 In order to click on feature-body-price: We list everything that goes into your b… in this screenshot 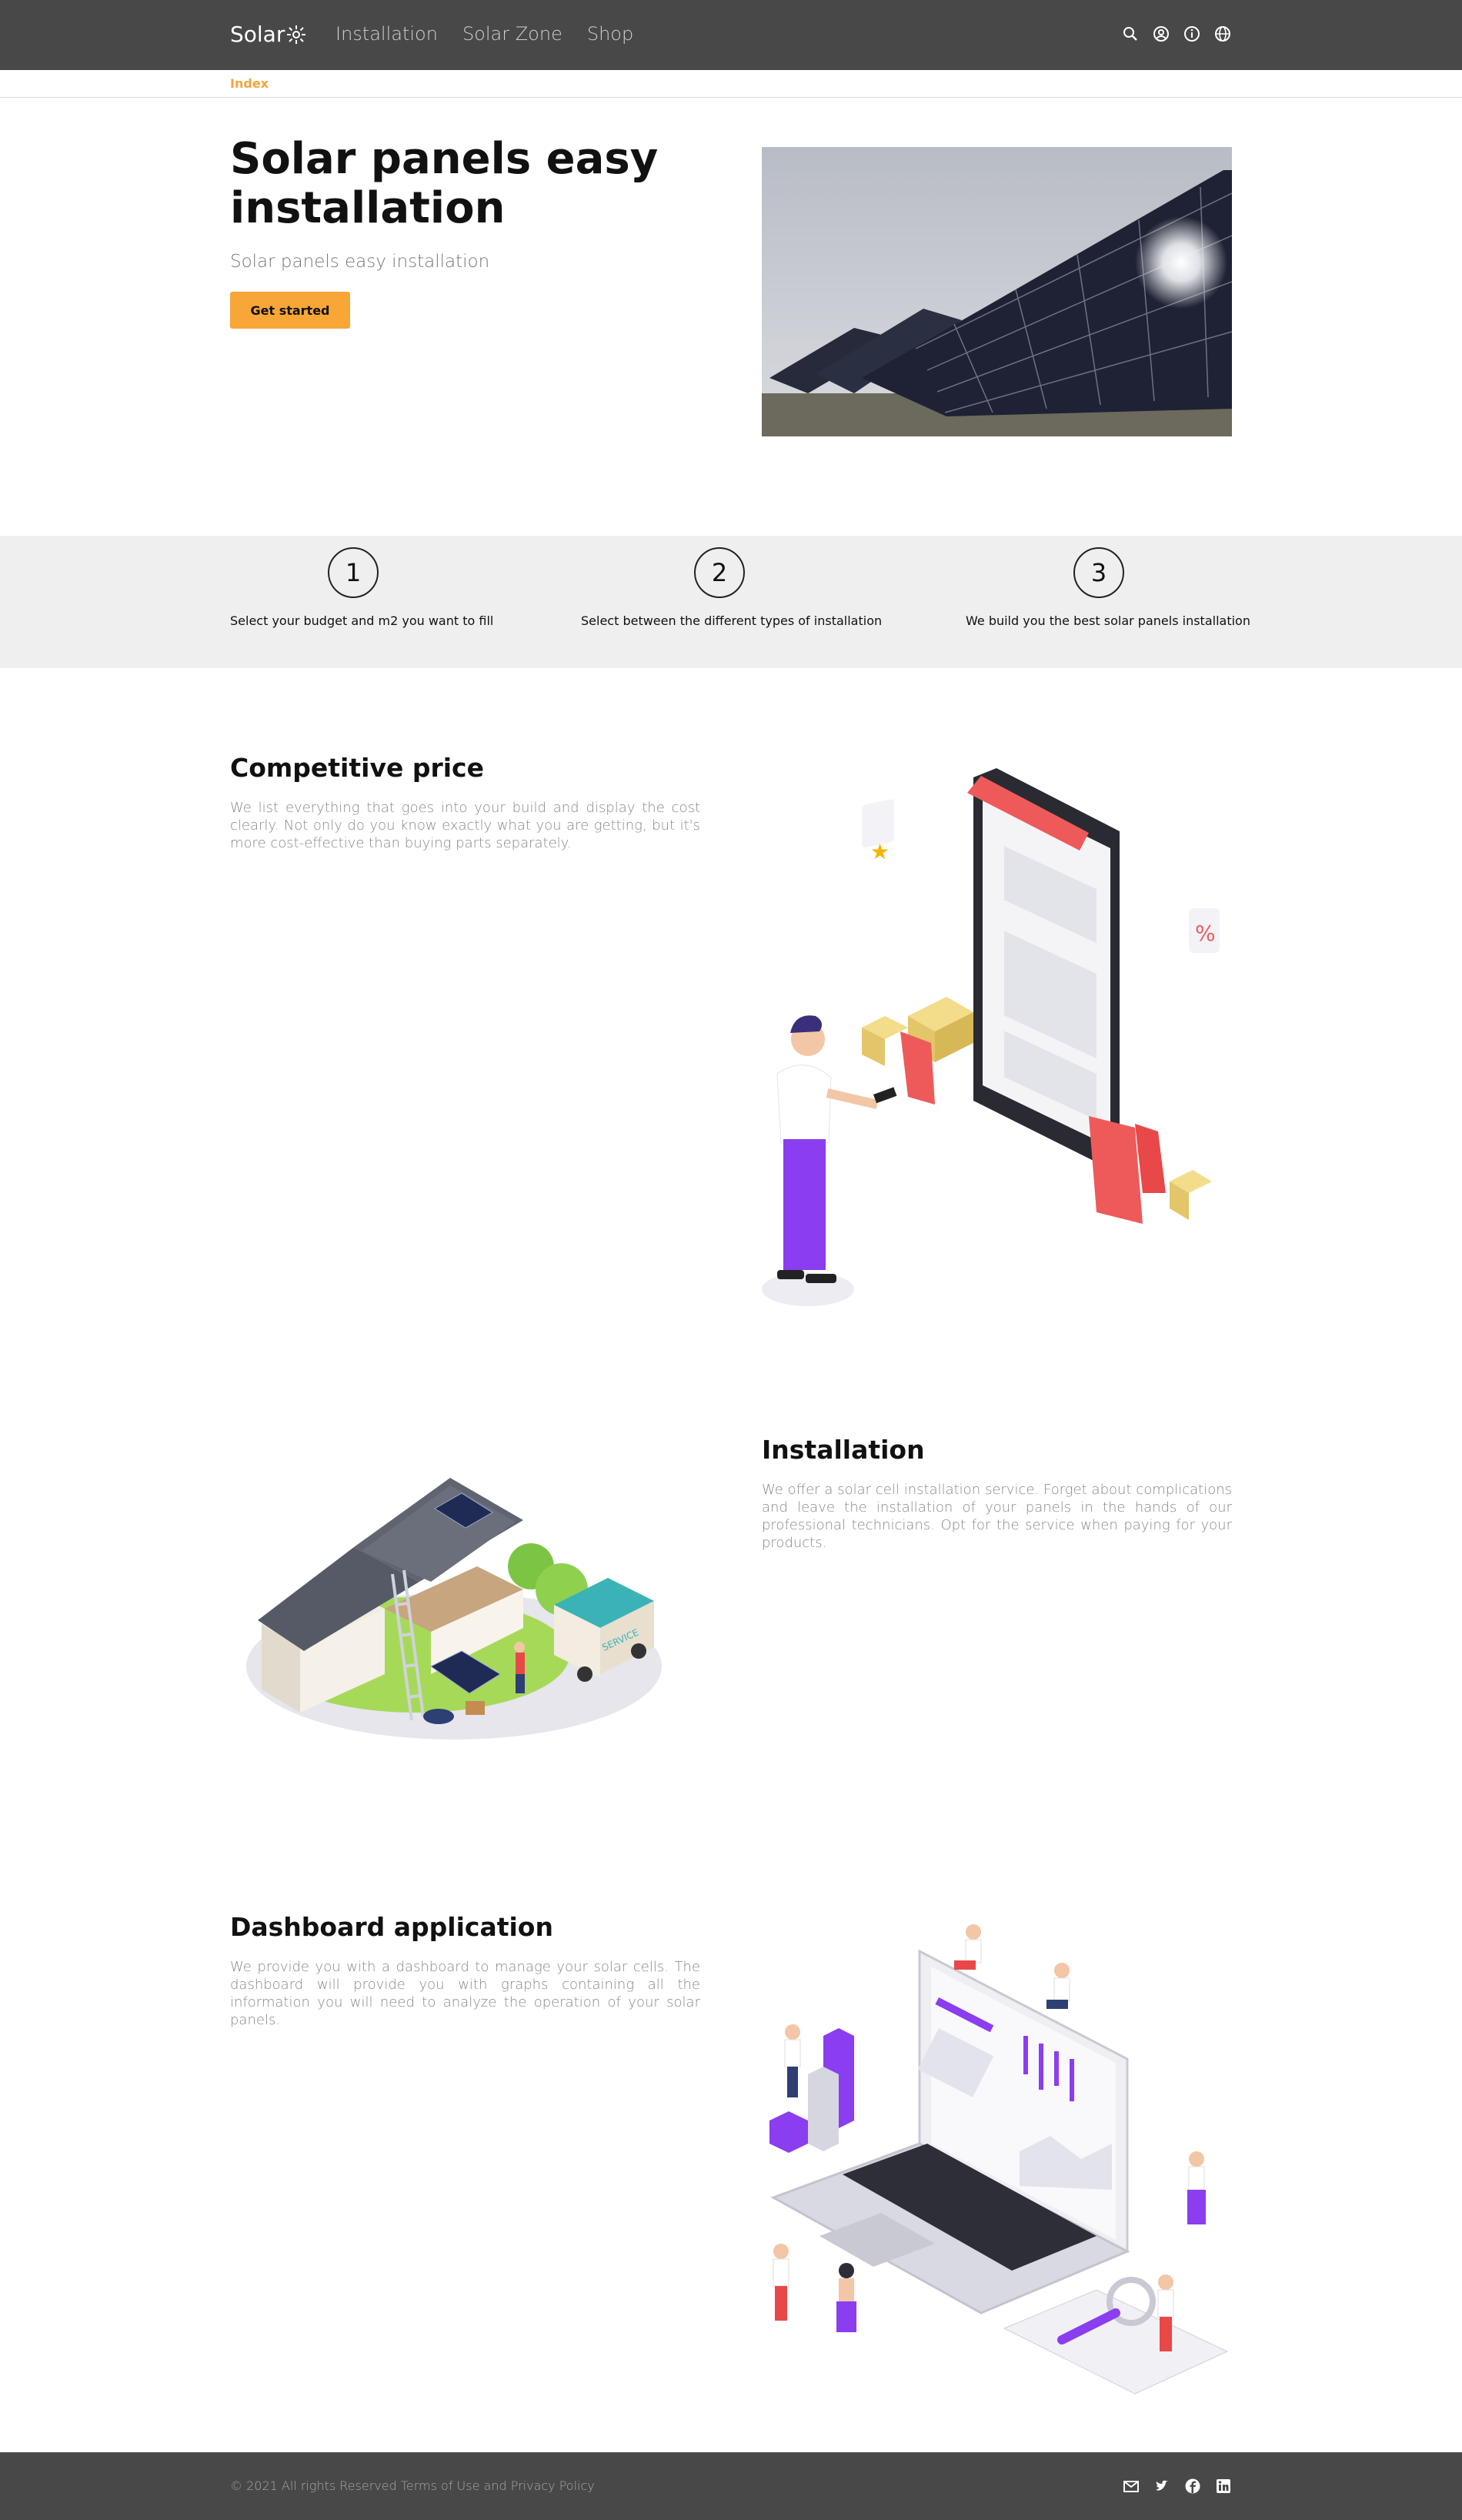, I will do `click(465, 825)`.